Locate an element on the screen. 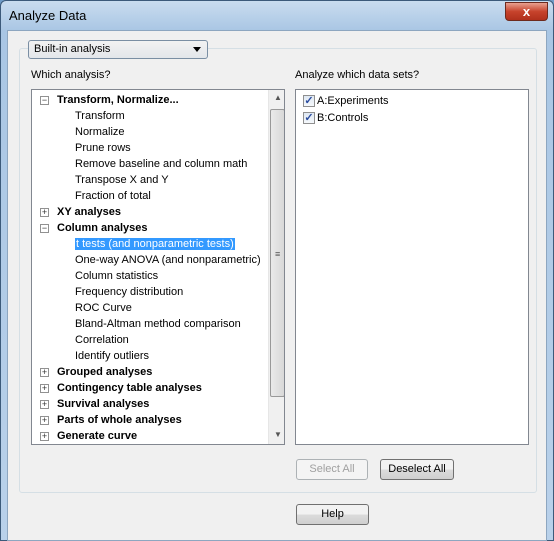 Image resolution: width=554 pixels, height=541 pixels. scroll-up-arrow-icon: ▲ is located at coordinates (278, 97).